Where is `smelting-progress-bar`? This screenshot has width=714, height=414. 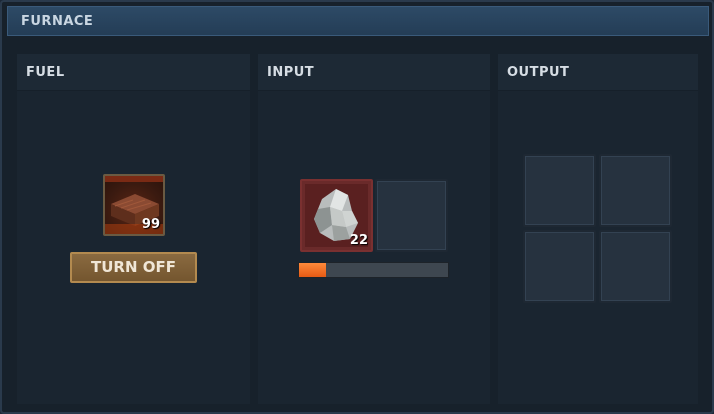
smelting-progress-bar is located at coordinates (373, 270).